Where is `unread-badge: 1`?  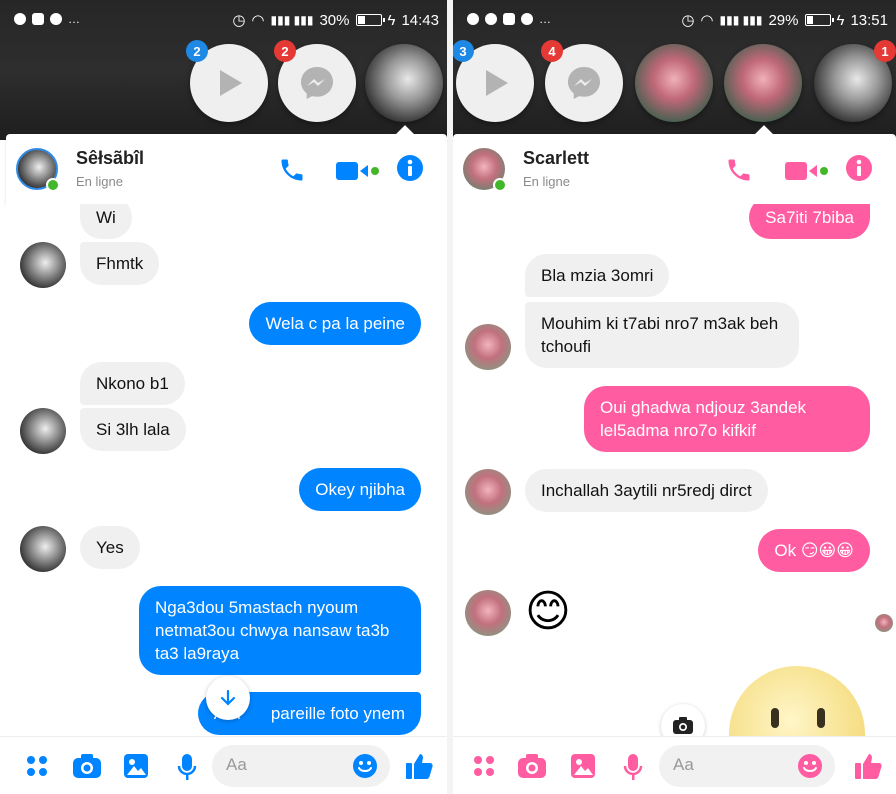
unread-badge: 1 is located at coordinates (885, 51).